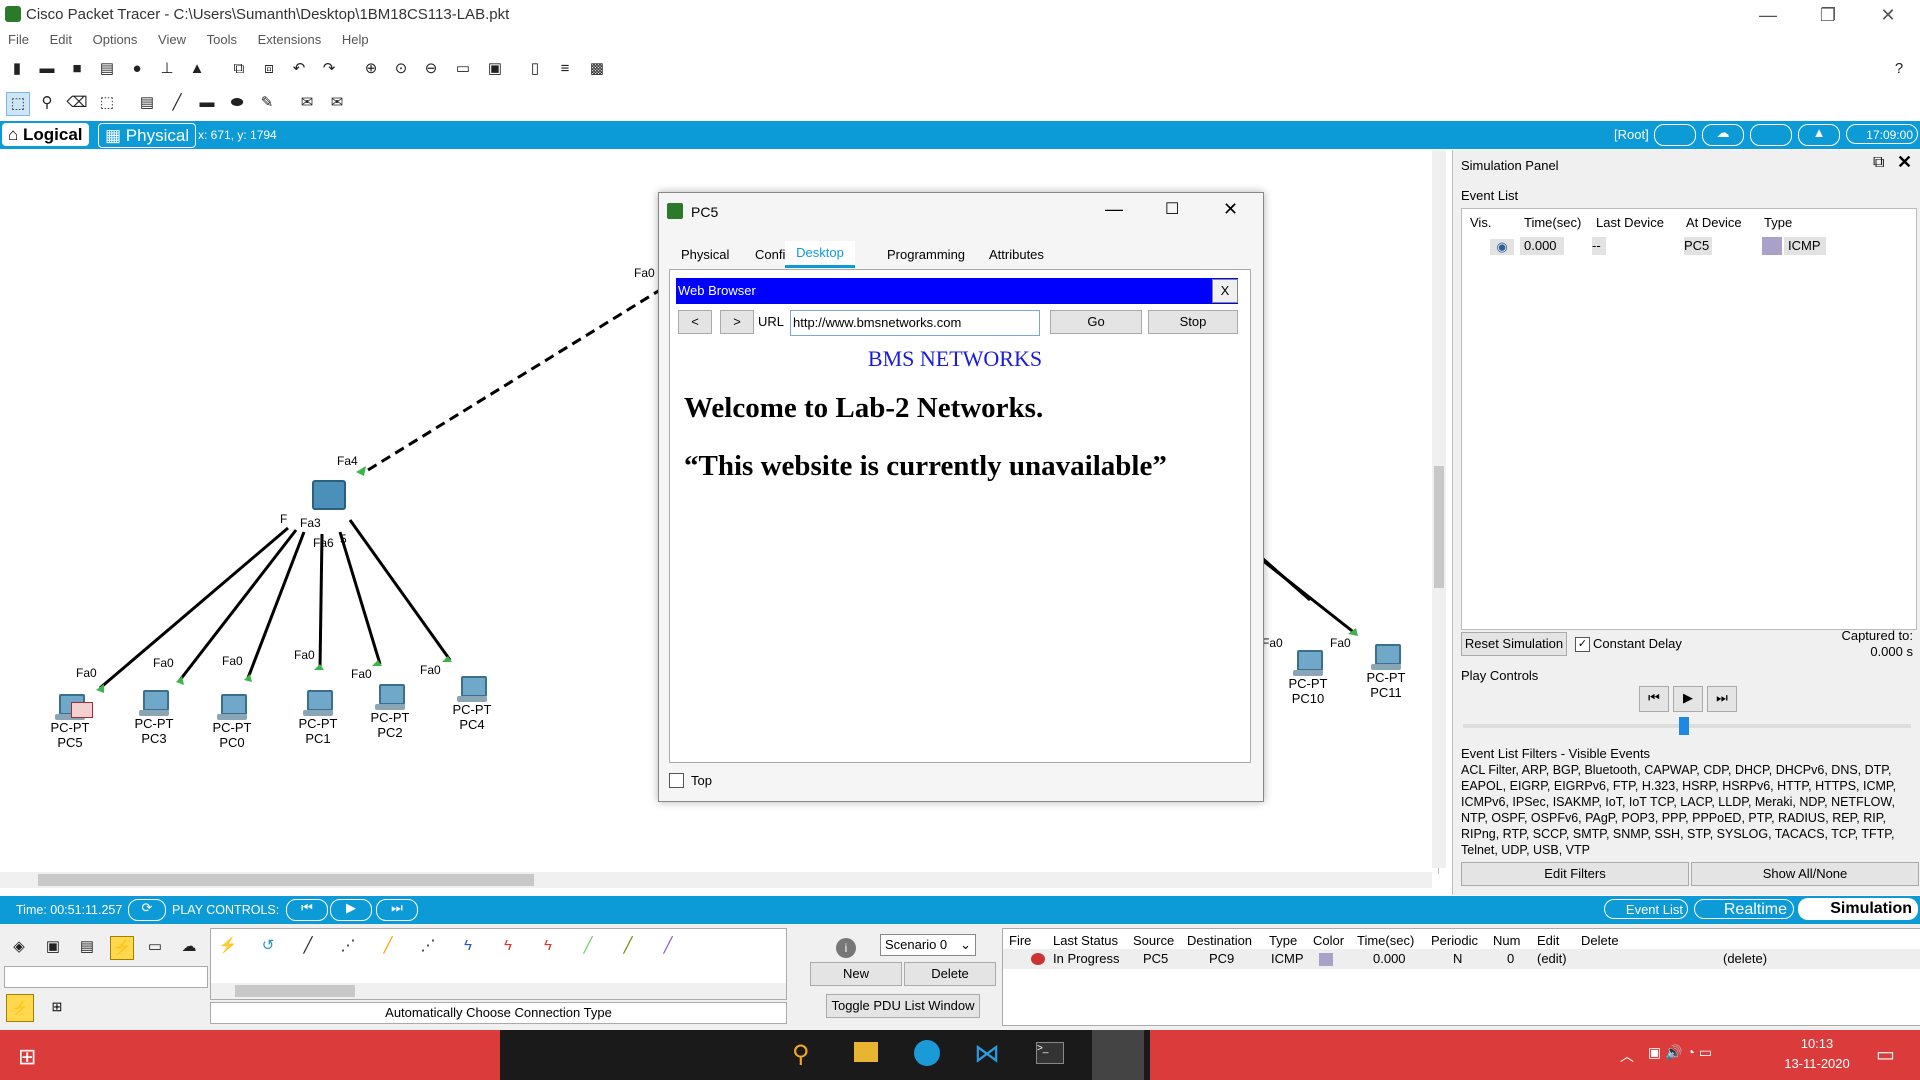 The height and width of the screenshot is (1080, 1920). I want to click on tab-programming: Programming, so click(926, 254).